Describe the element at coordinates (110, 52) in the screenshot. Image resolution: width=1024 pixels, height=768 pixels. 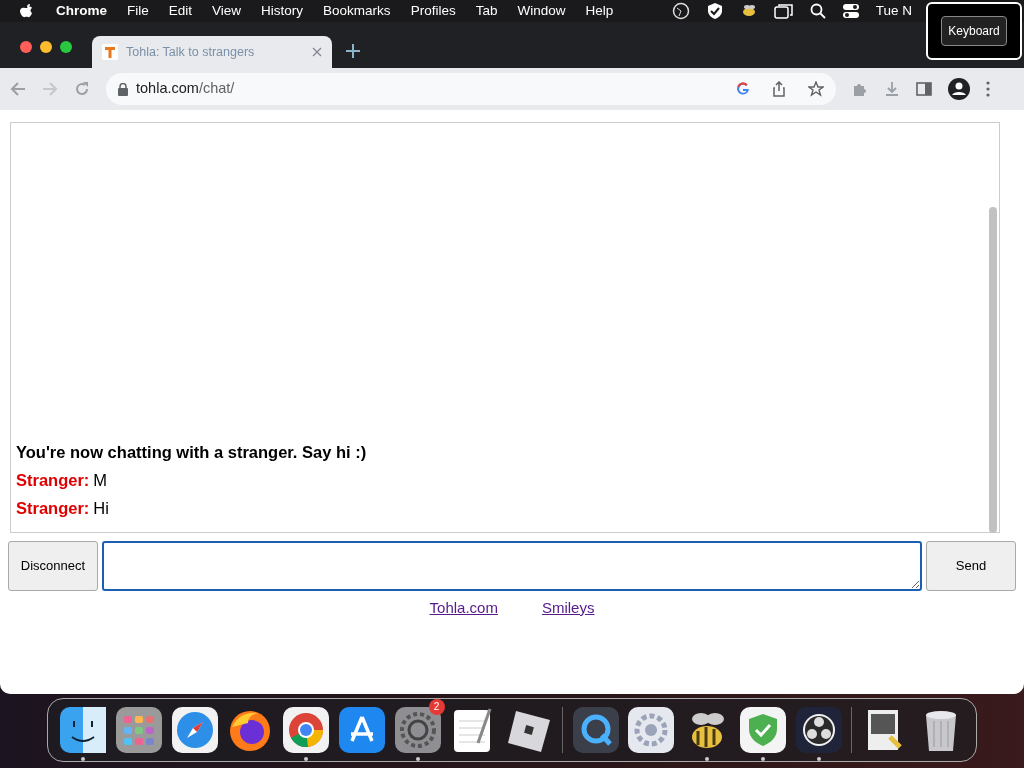
I see `letter-t-icon` at that location.